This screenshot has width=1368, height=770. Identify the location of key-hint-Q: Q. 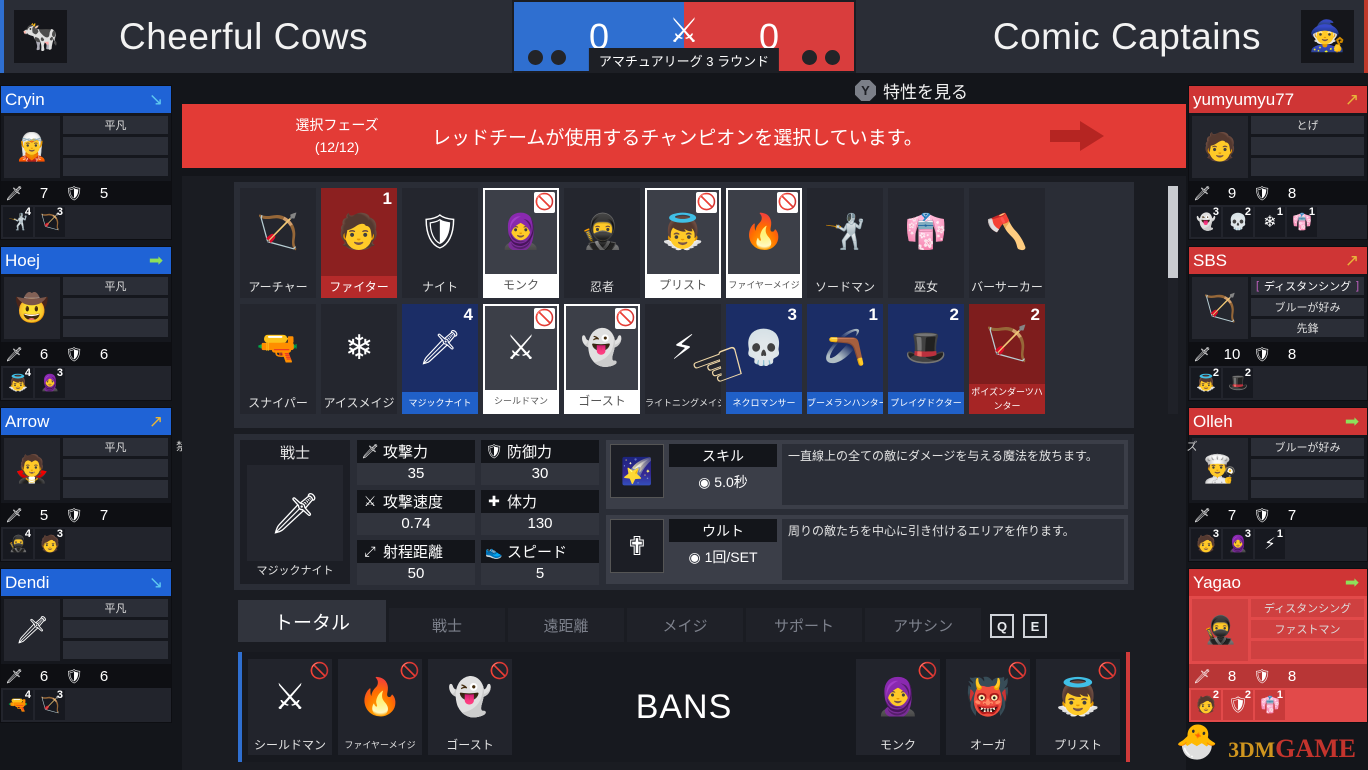
(1002, 626).